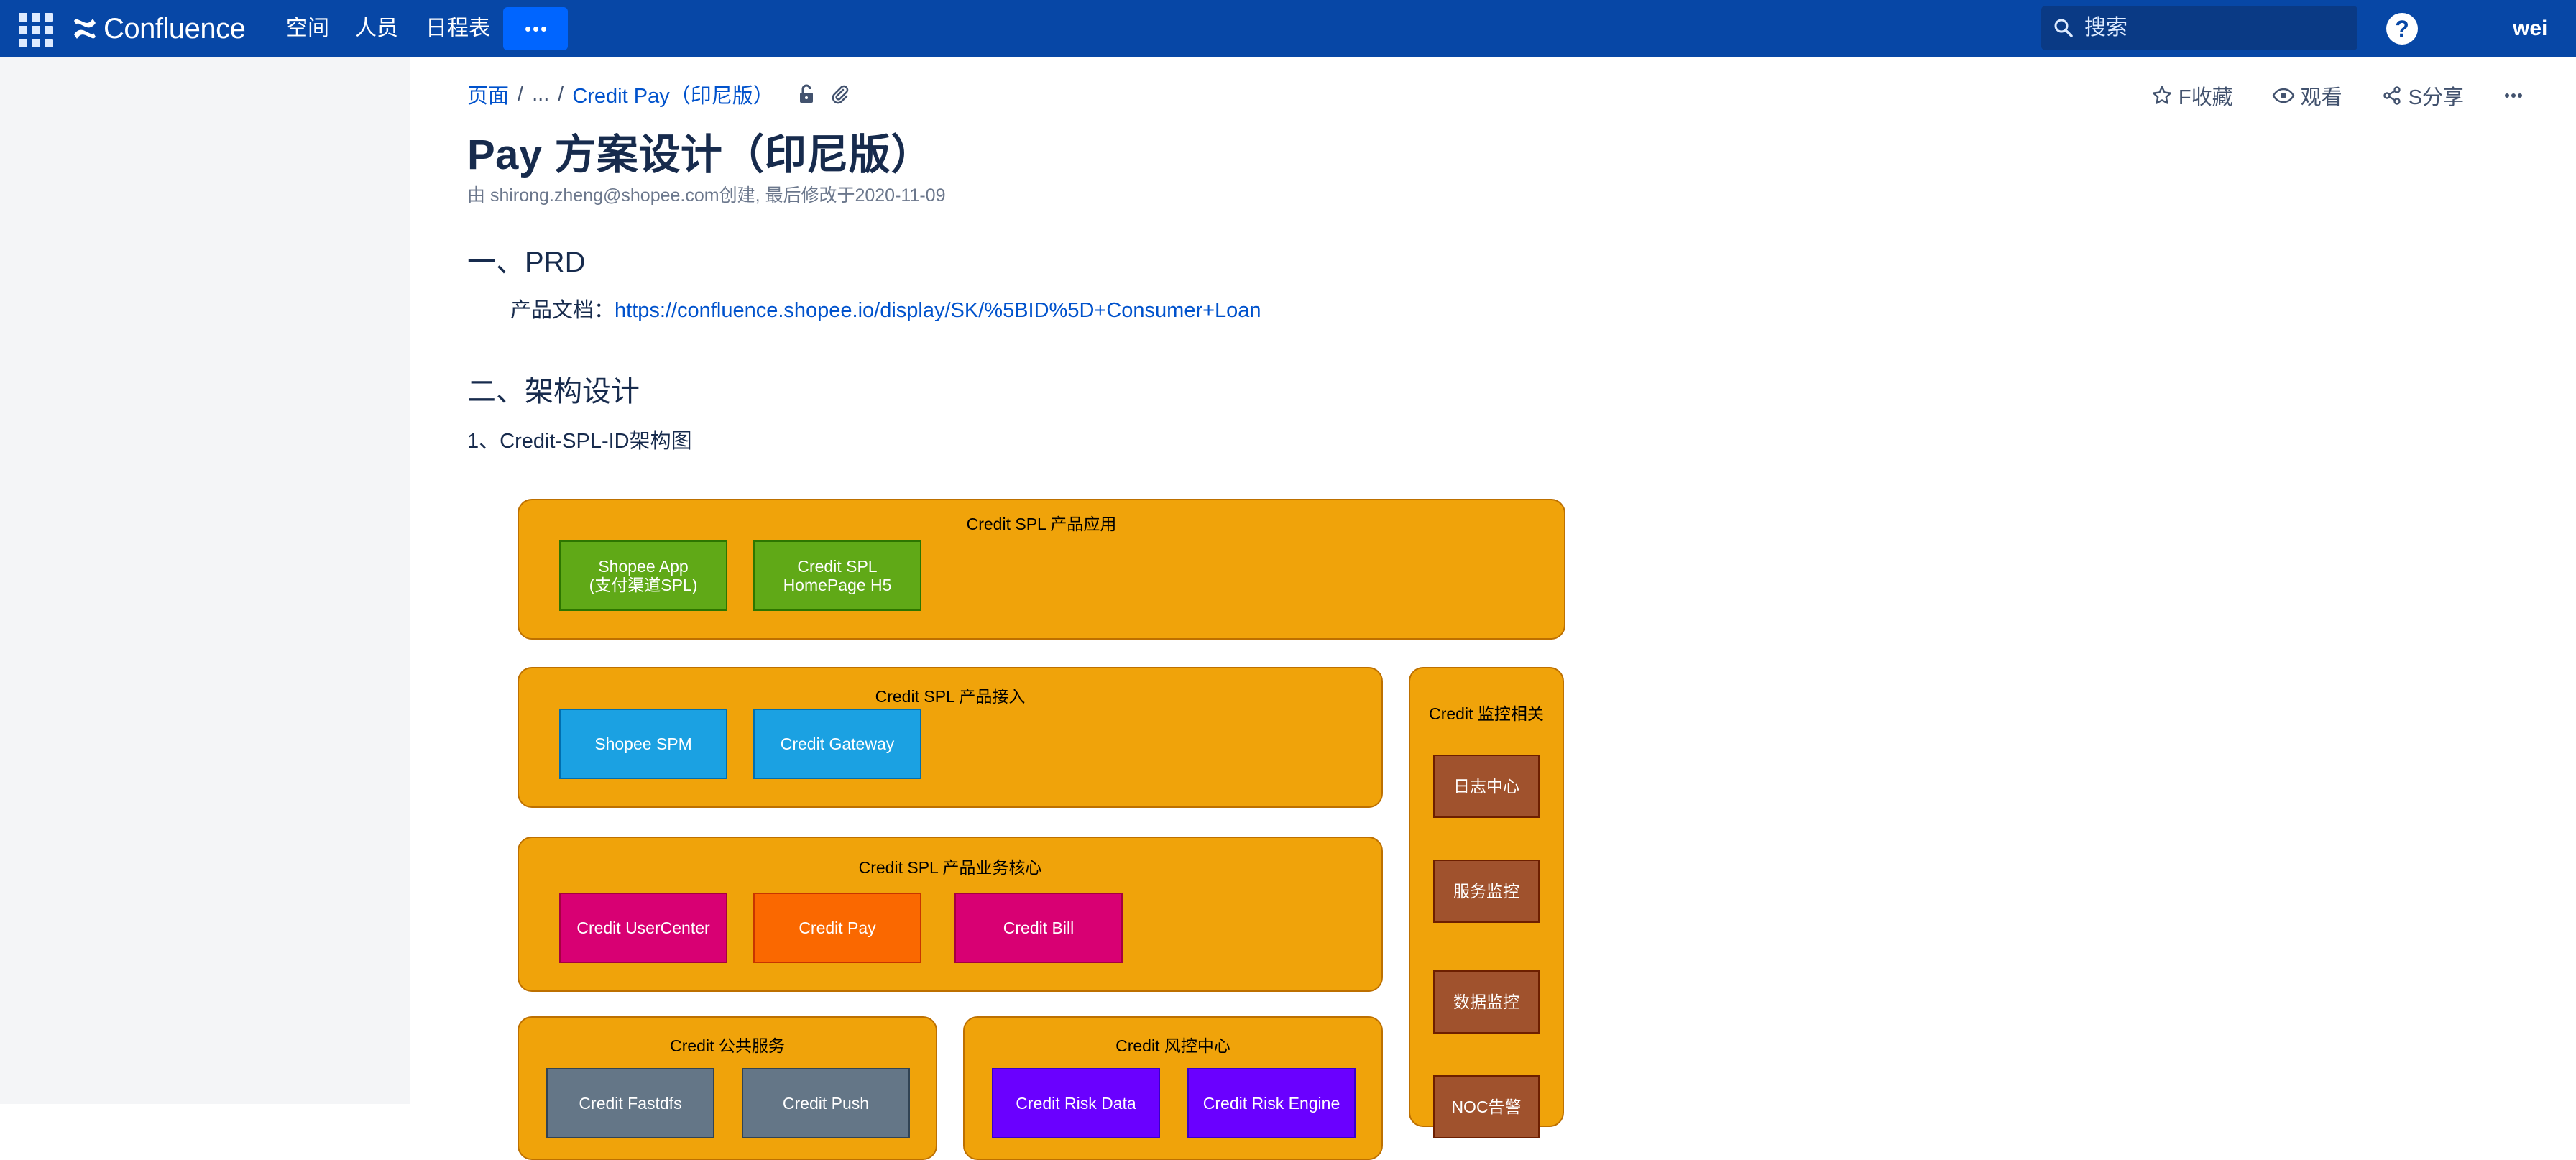 The height and width of the screenshot is (1160, 2576). Describe the element at coordinates (2205, 98) in the screenshot. I see `favorite-label: F收藏` at that location.